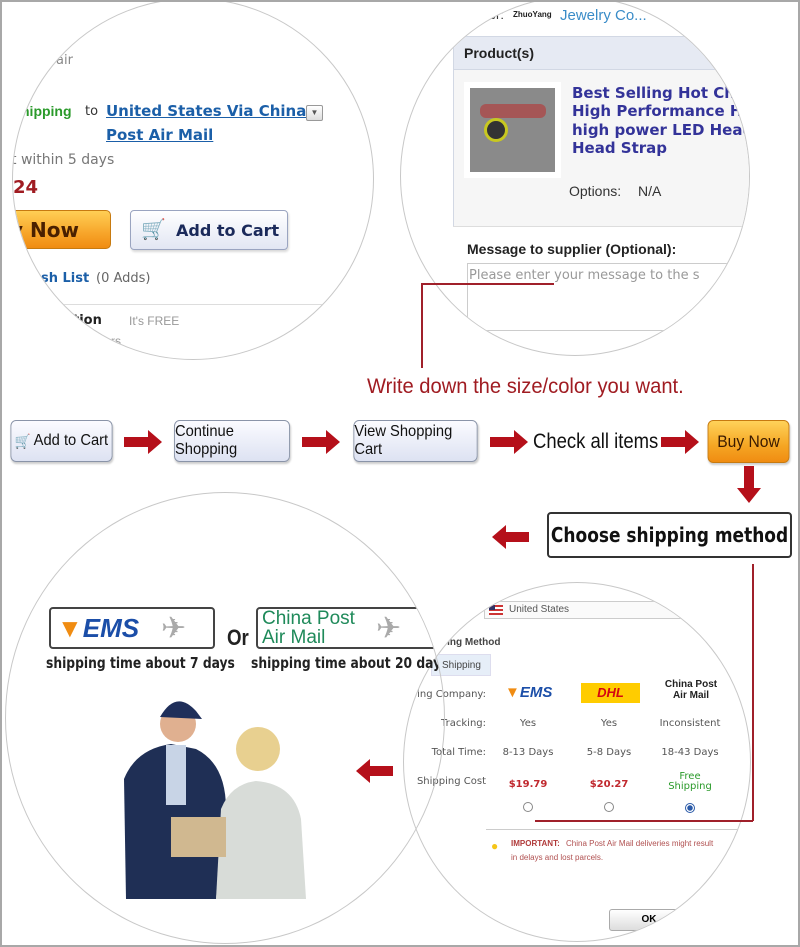  I want to click on chinapost-cost: Free Shipping, so click(690, 781).